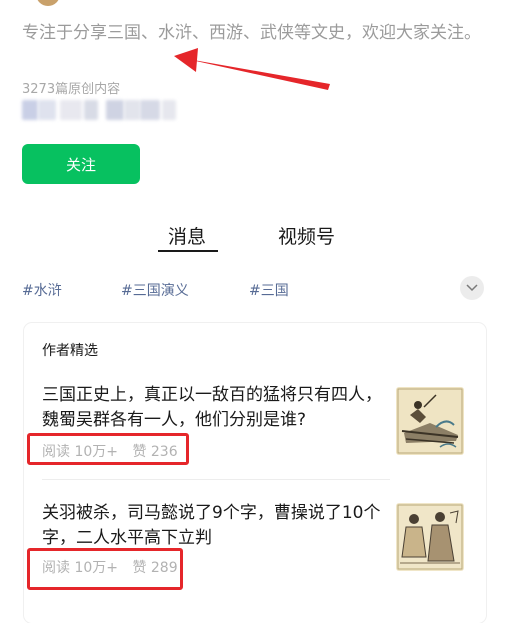 Image resolution: width=526 pixels, height=623 pixels. What do you see at coordinates (188, 251) in the screenshot?
I see `active-tab-indicator` at bounding box center [188, 251].